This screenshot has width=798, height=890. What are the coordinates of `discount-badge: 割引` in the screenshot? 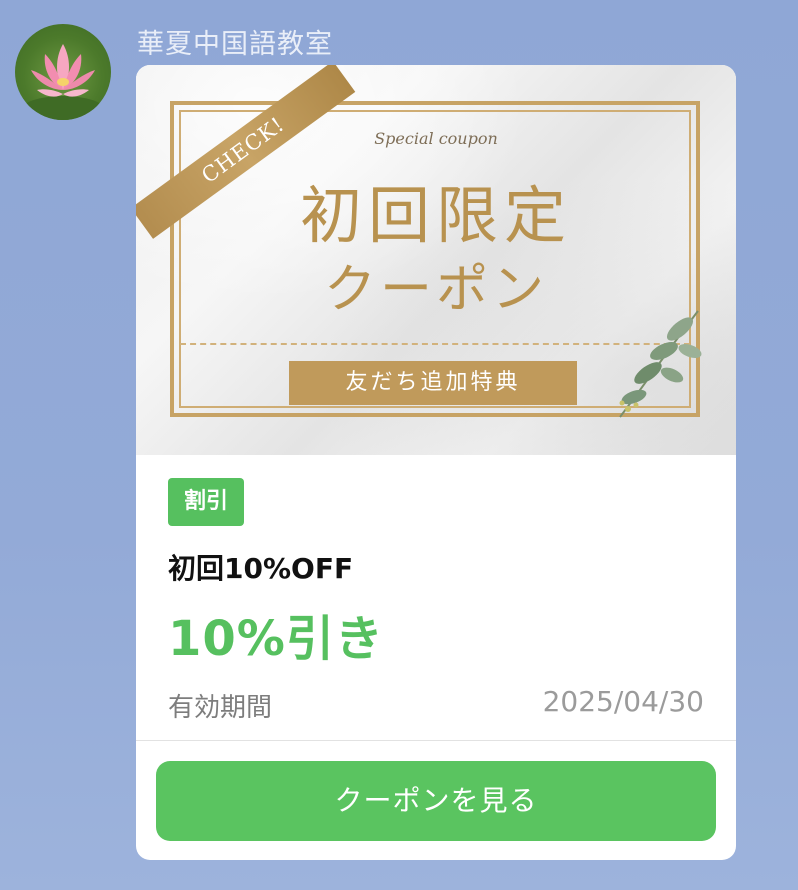 It's located at (206, 502).